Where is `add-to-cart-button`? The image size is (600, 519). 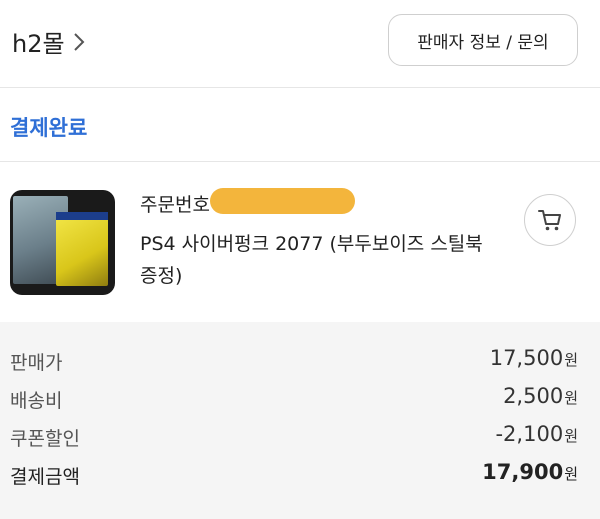 add-to-cart-button is located at coordinates (550, 220).